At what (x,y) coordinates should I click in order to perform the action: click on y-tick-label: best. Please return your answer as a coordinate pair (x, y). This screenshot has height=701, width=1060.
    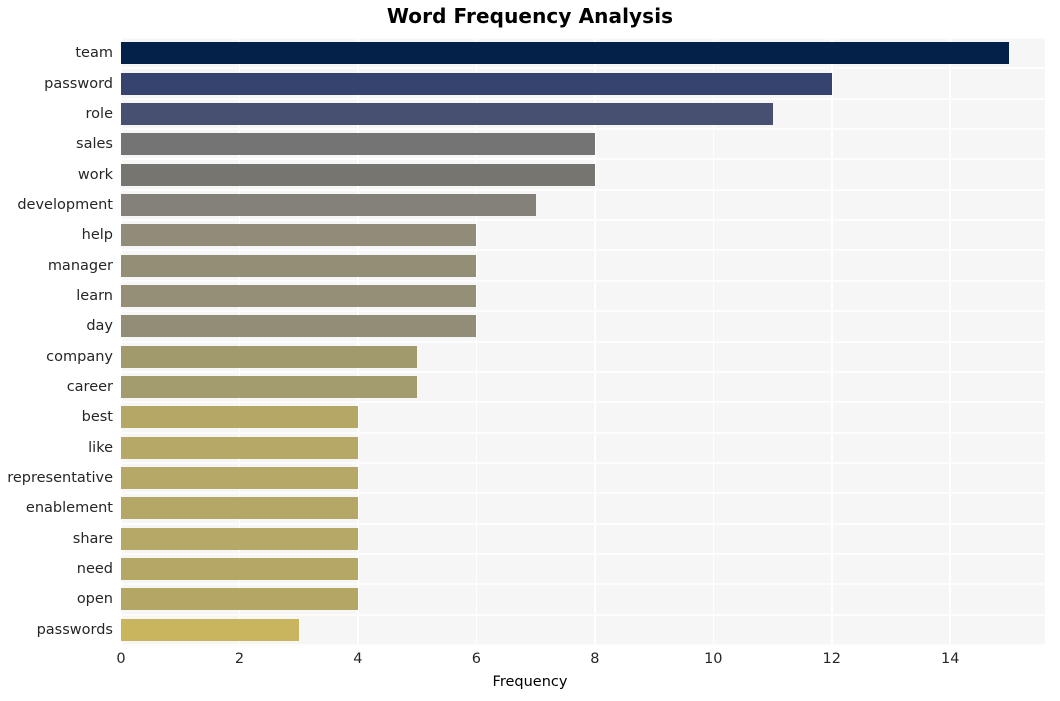
    Looking at the image, I should click on (97, 417).